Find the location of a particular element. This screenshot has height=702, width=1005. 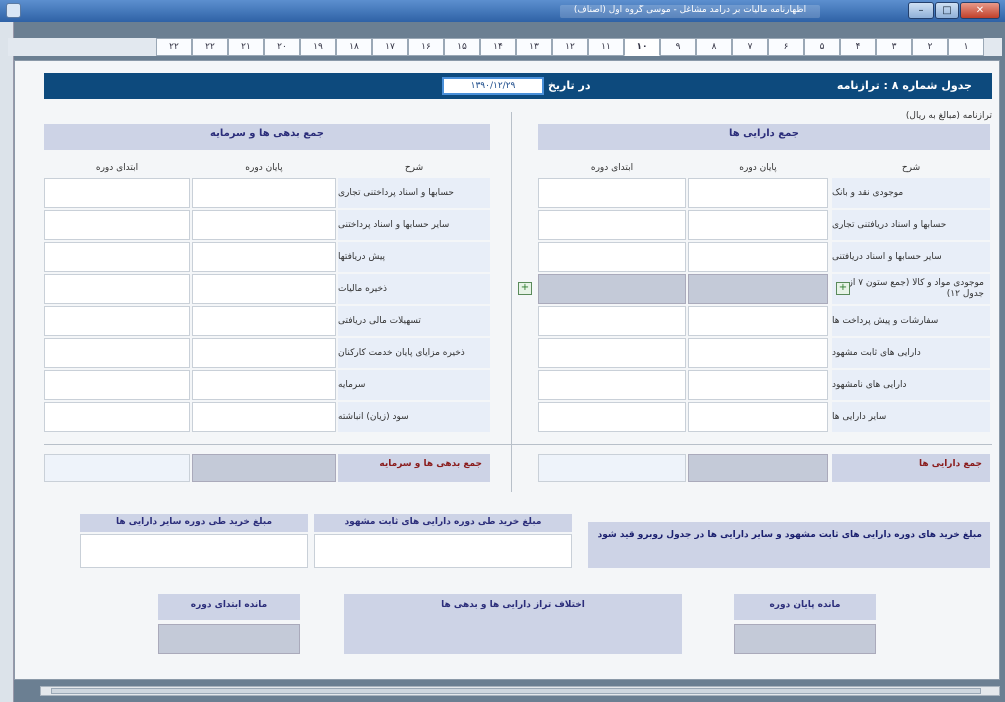

tab-9: ۹ is located at coordinates (678, 47).